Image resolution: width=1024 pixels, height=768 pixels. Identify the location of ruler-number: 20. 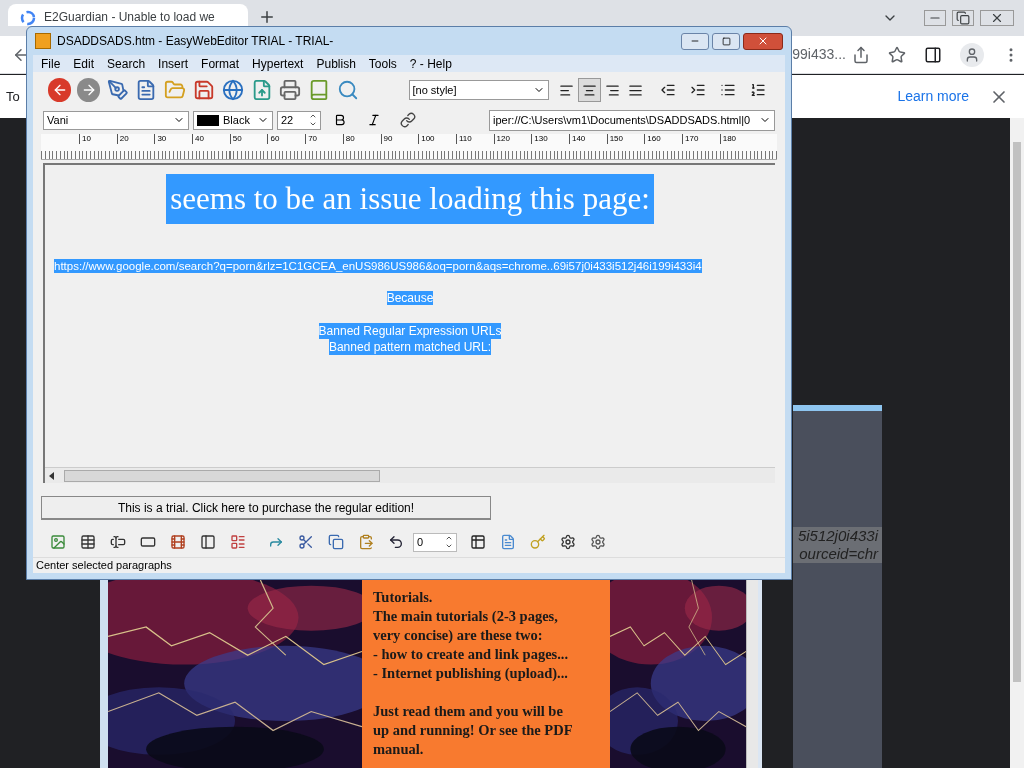
(135, 139).